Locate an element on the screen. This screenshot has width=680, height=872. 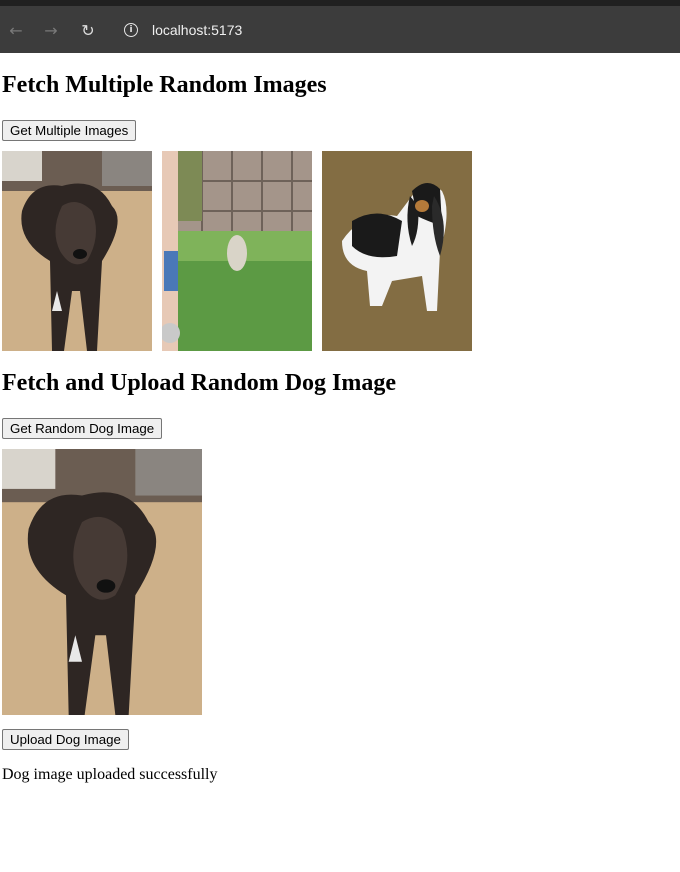
upload-heading: Fetch and Upload Random Dog Image is located at coordinates (199, 383).